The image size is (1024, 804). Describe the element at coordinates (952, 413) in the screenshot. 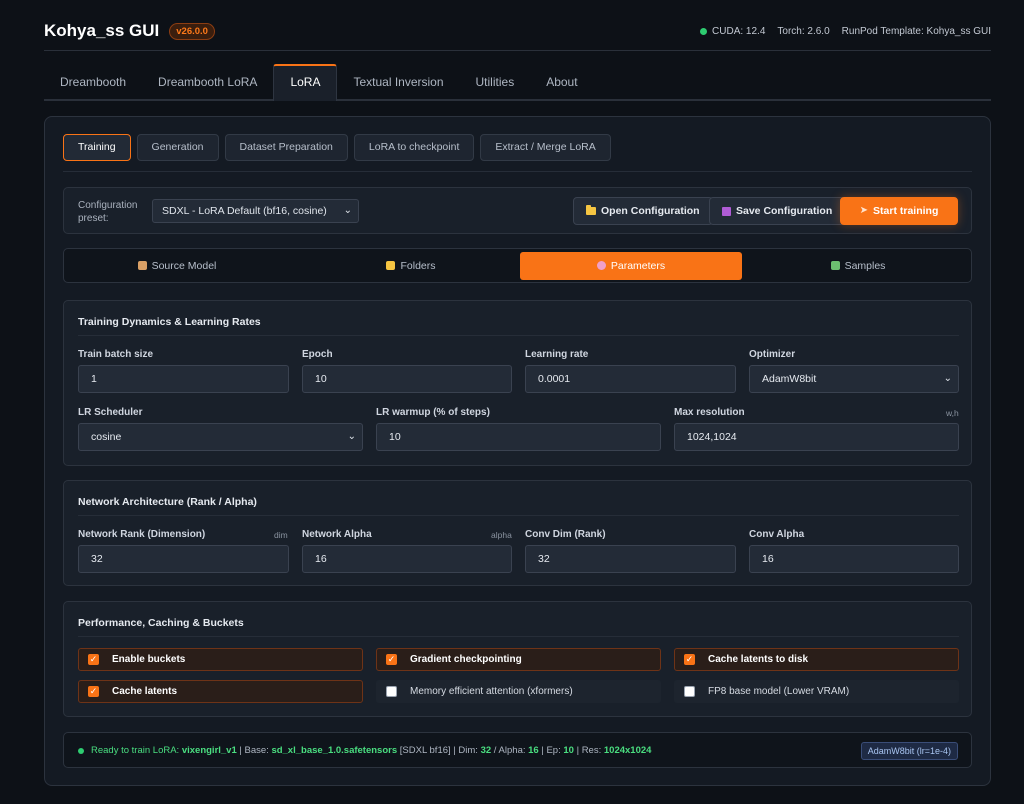

I see `max-resolution-hint: w,h` at that location.